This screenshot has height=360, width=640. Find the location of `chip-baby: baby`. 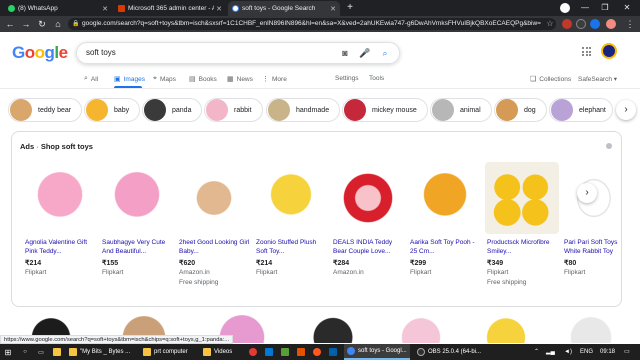

chip-baby: baby is located at coordinates (112, 110).